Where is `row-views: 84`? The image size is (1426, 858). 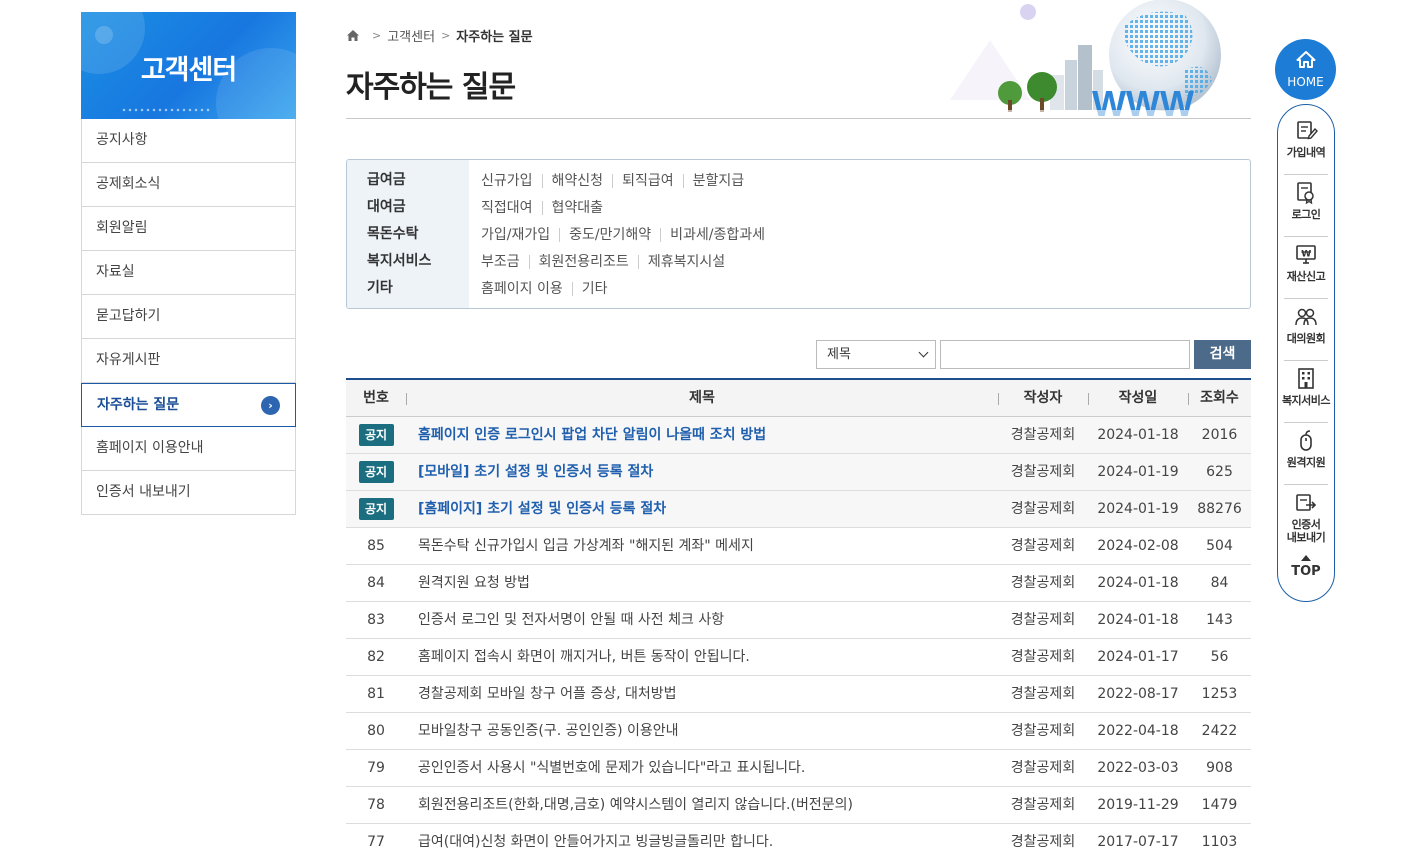
row-views: 84 is located at coordinates (1219, 583).